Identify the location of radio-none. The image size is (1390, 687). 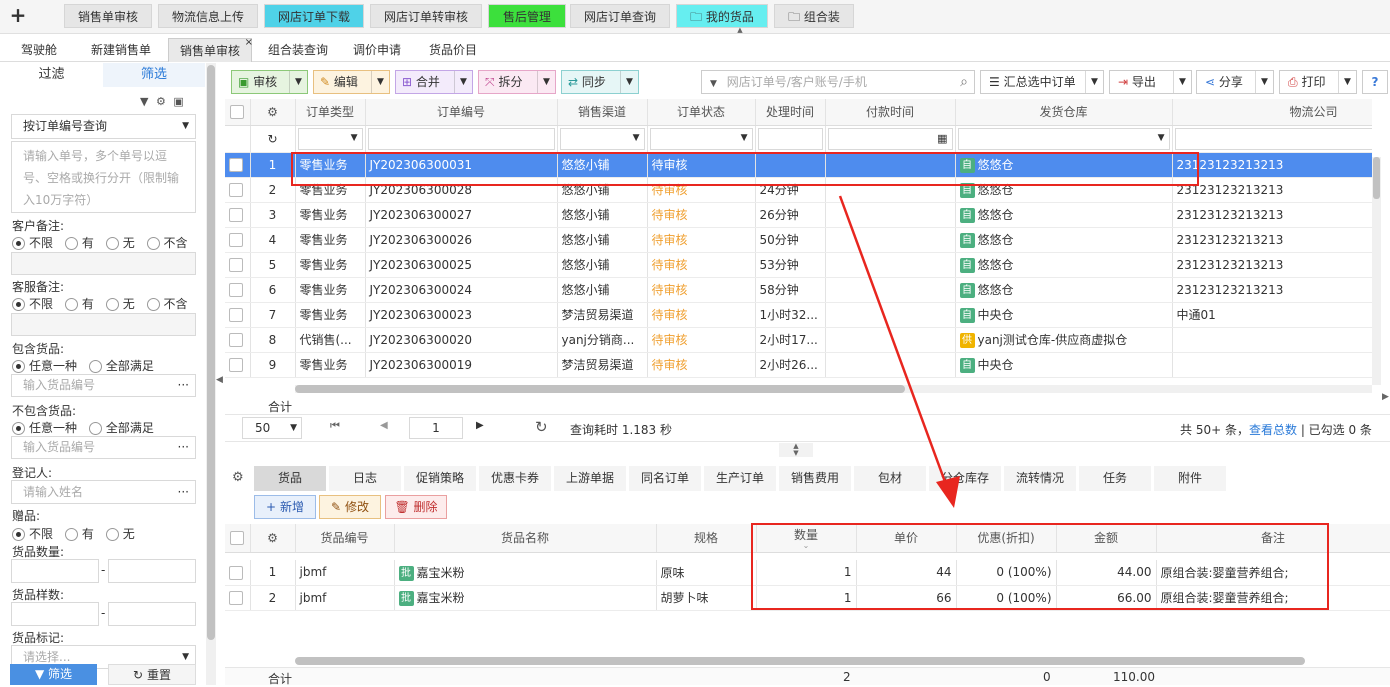
(112, 304).